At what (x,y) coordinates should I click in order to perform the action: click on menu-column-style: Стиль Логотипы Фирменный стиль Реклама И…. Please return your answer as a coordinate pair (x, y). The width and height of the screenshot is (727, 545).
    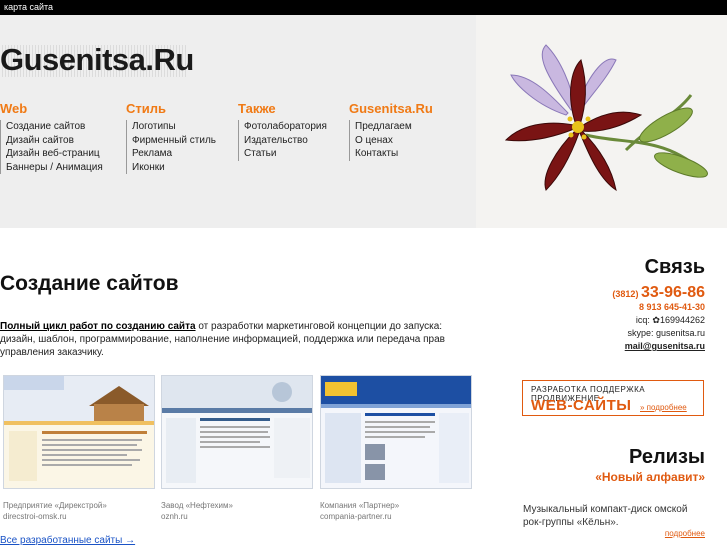
    Looking at the image, I should click on (171, 137).